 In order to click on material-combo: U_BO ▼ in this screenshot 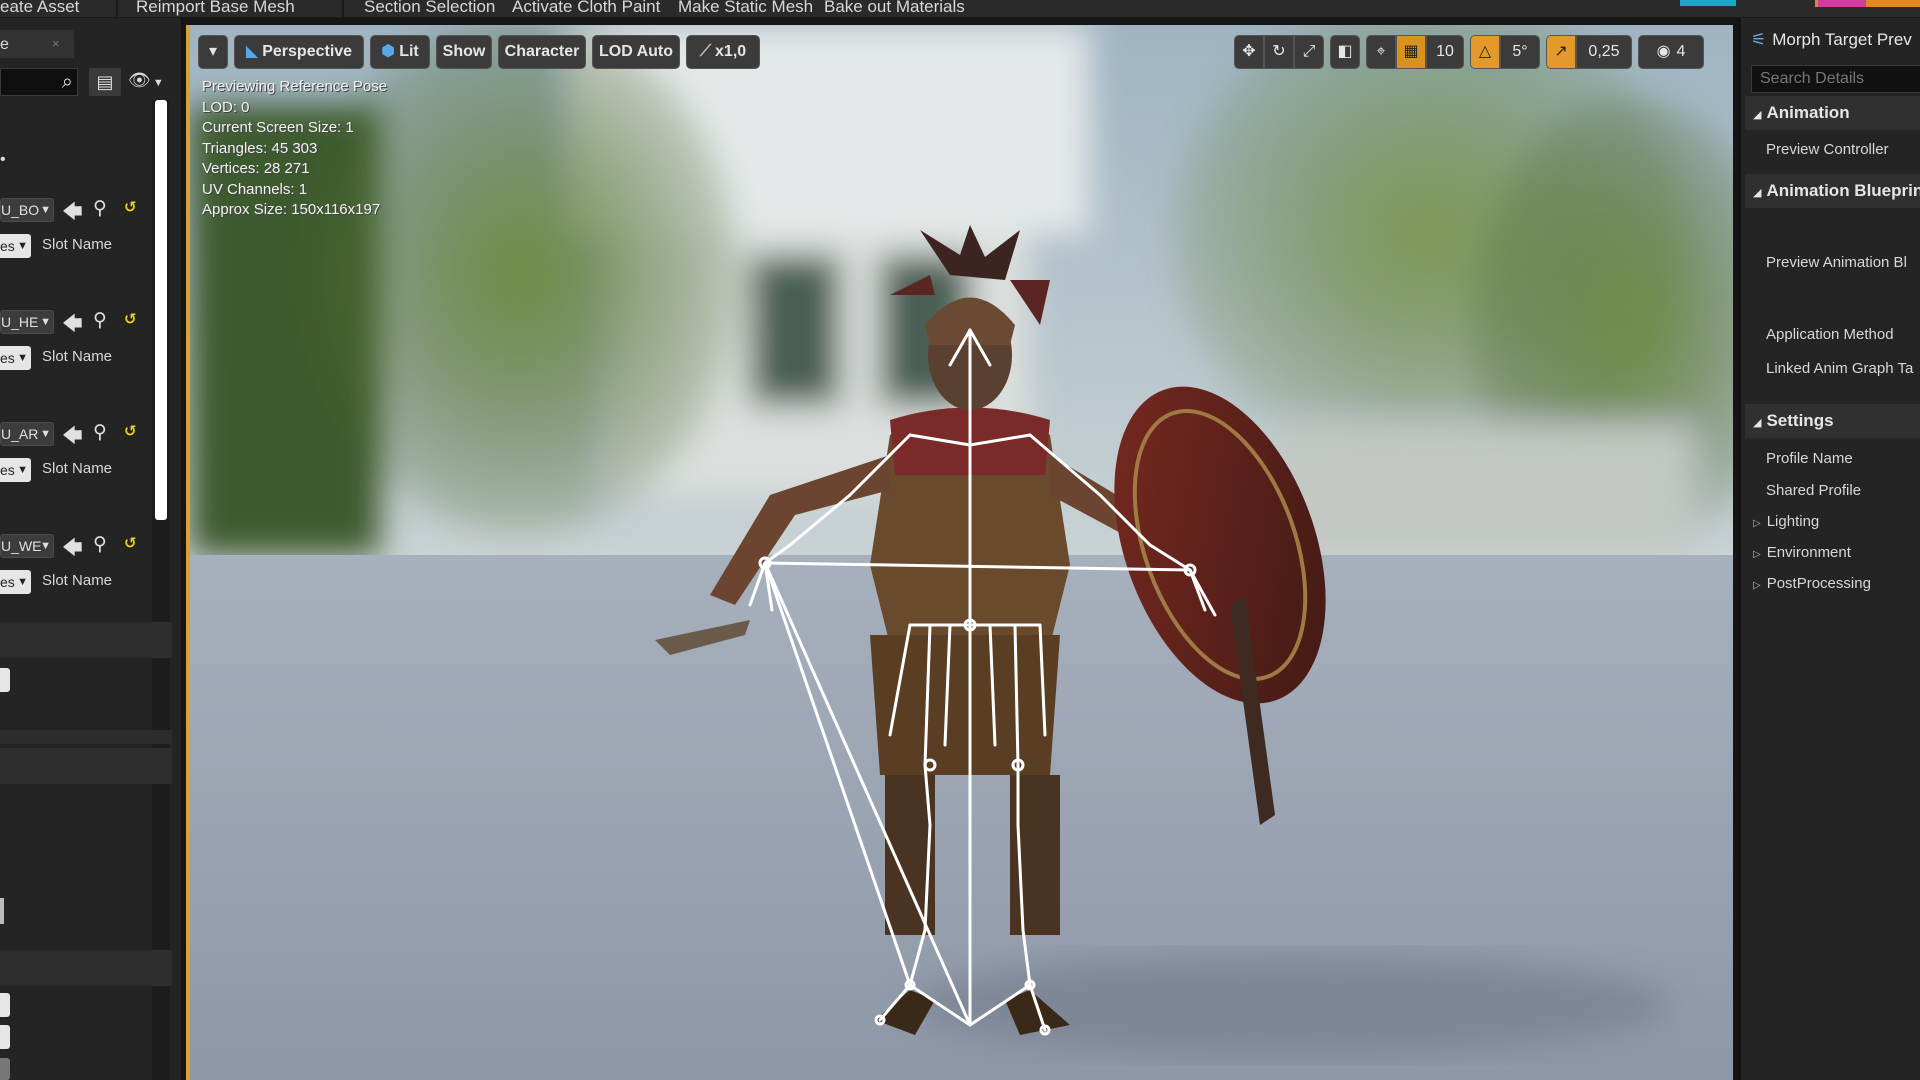, I will do `click(27, 210)`.